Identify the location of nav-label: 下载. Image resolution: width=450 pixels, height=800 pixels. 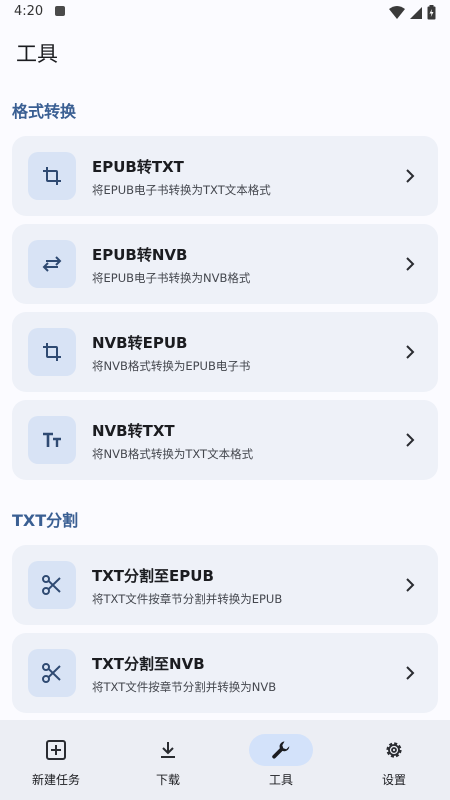
(167, 780).